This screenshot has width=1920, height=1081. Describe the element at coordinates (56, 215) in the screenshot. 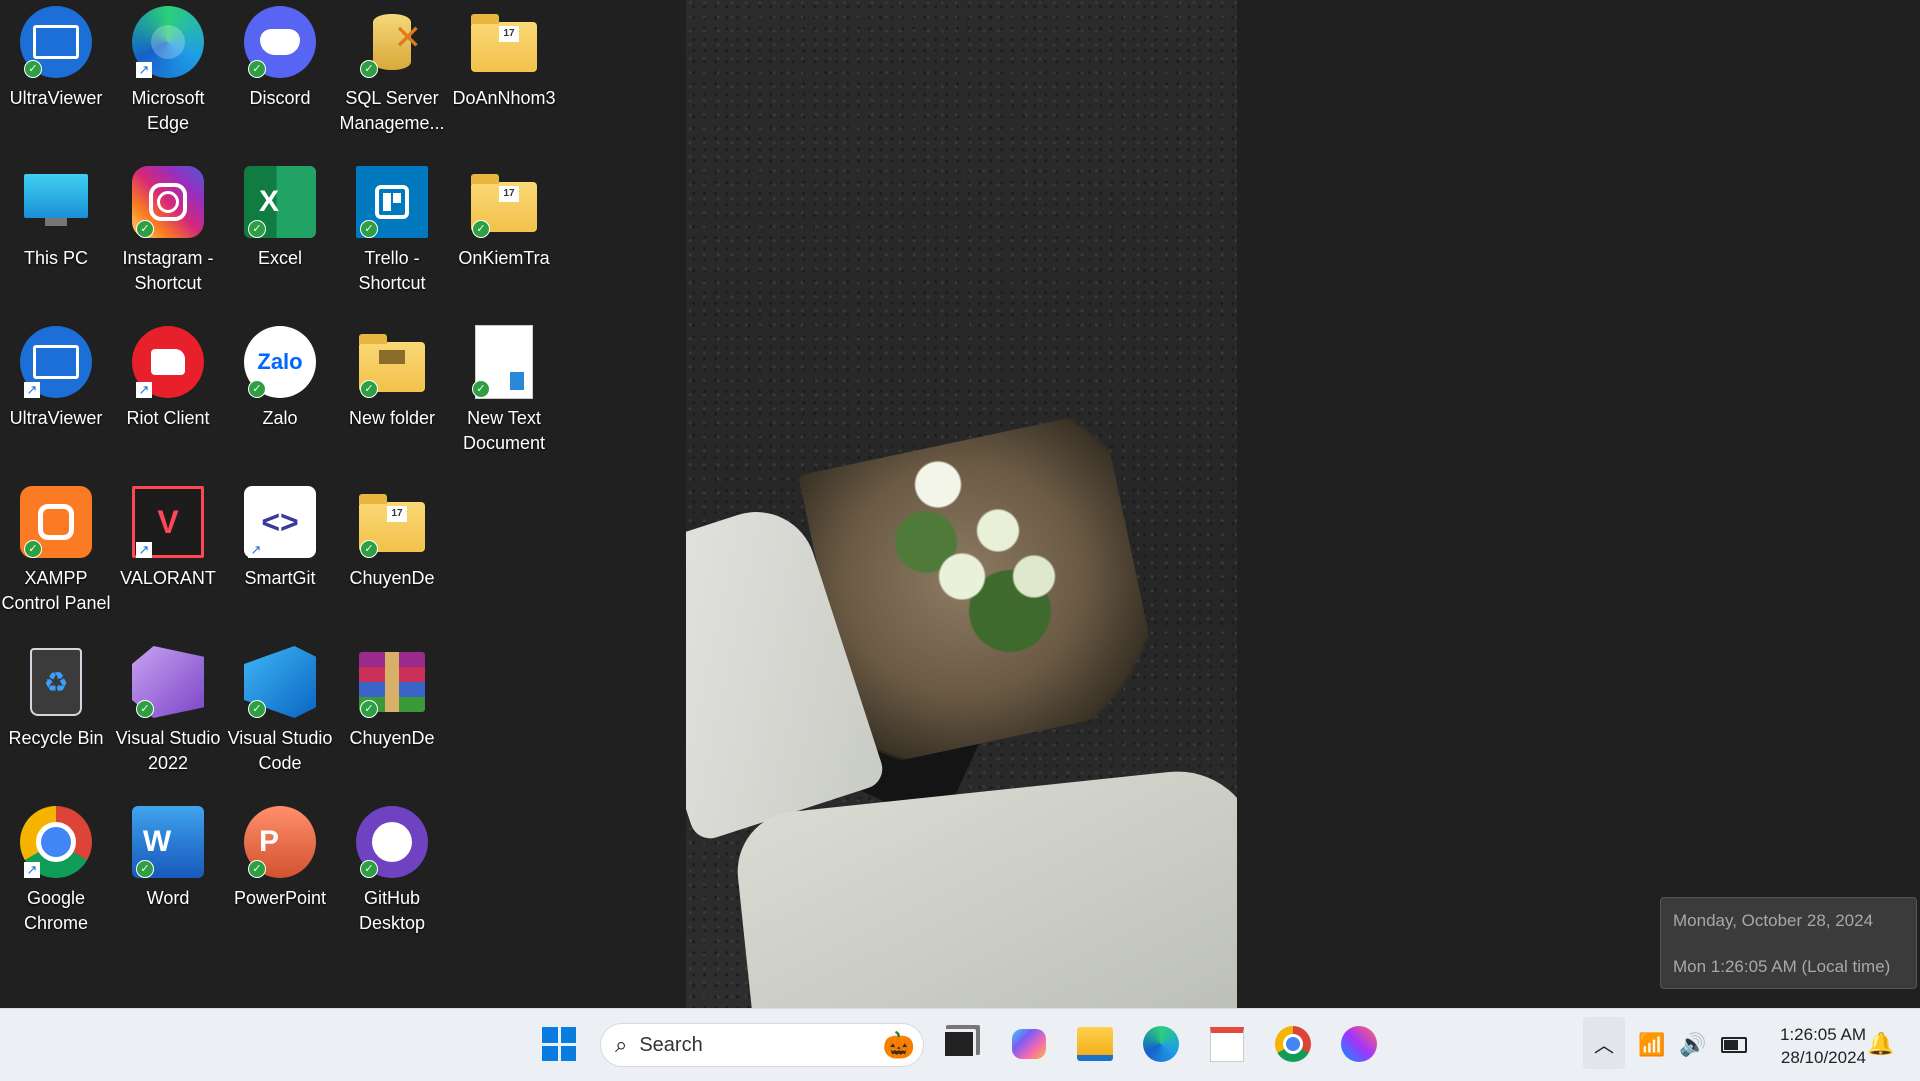

I see `desktop-icon-this-pc: This PC` at that location.